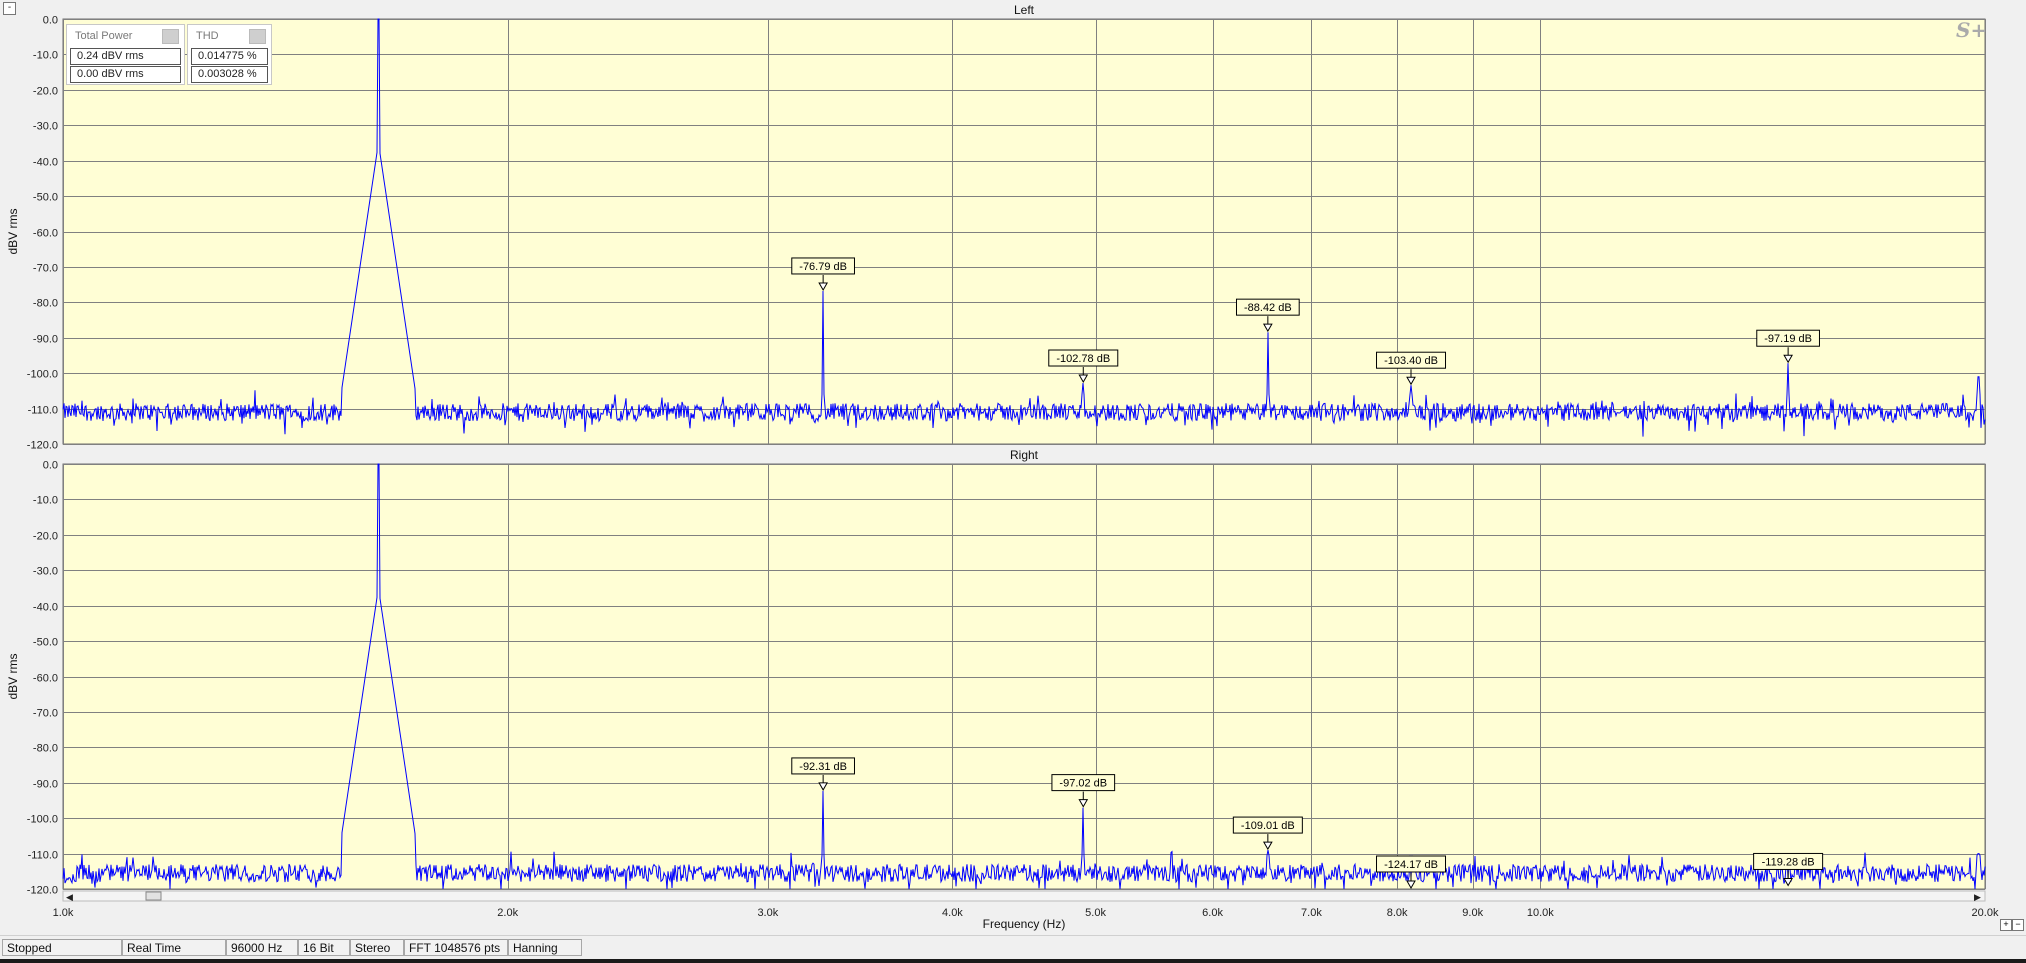  I want to click on thd-right-value: 0.003028 %, so click(229, 74).